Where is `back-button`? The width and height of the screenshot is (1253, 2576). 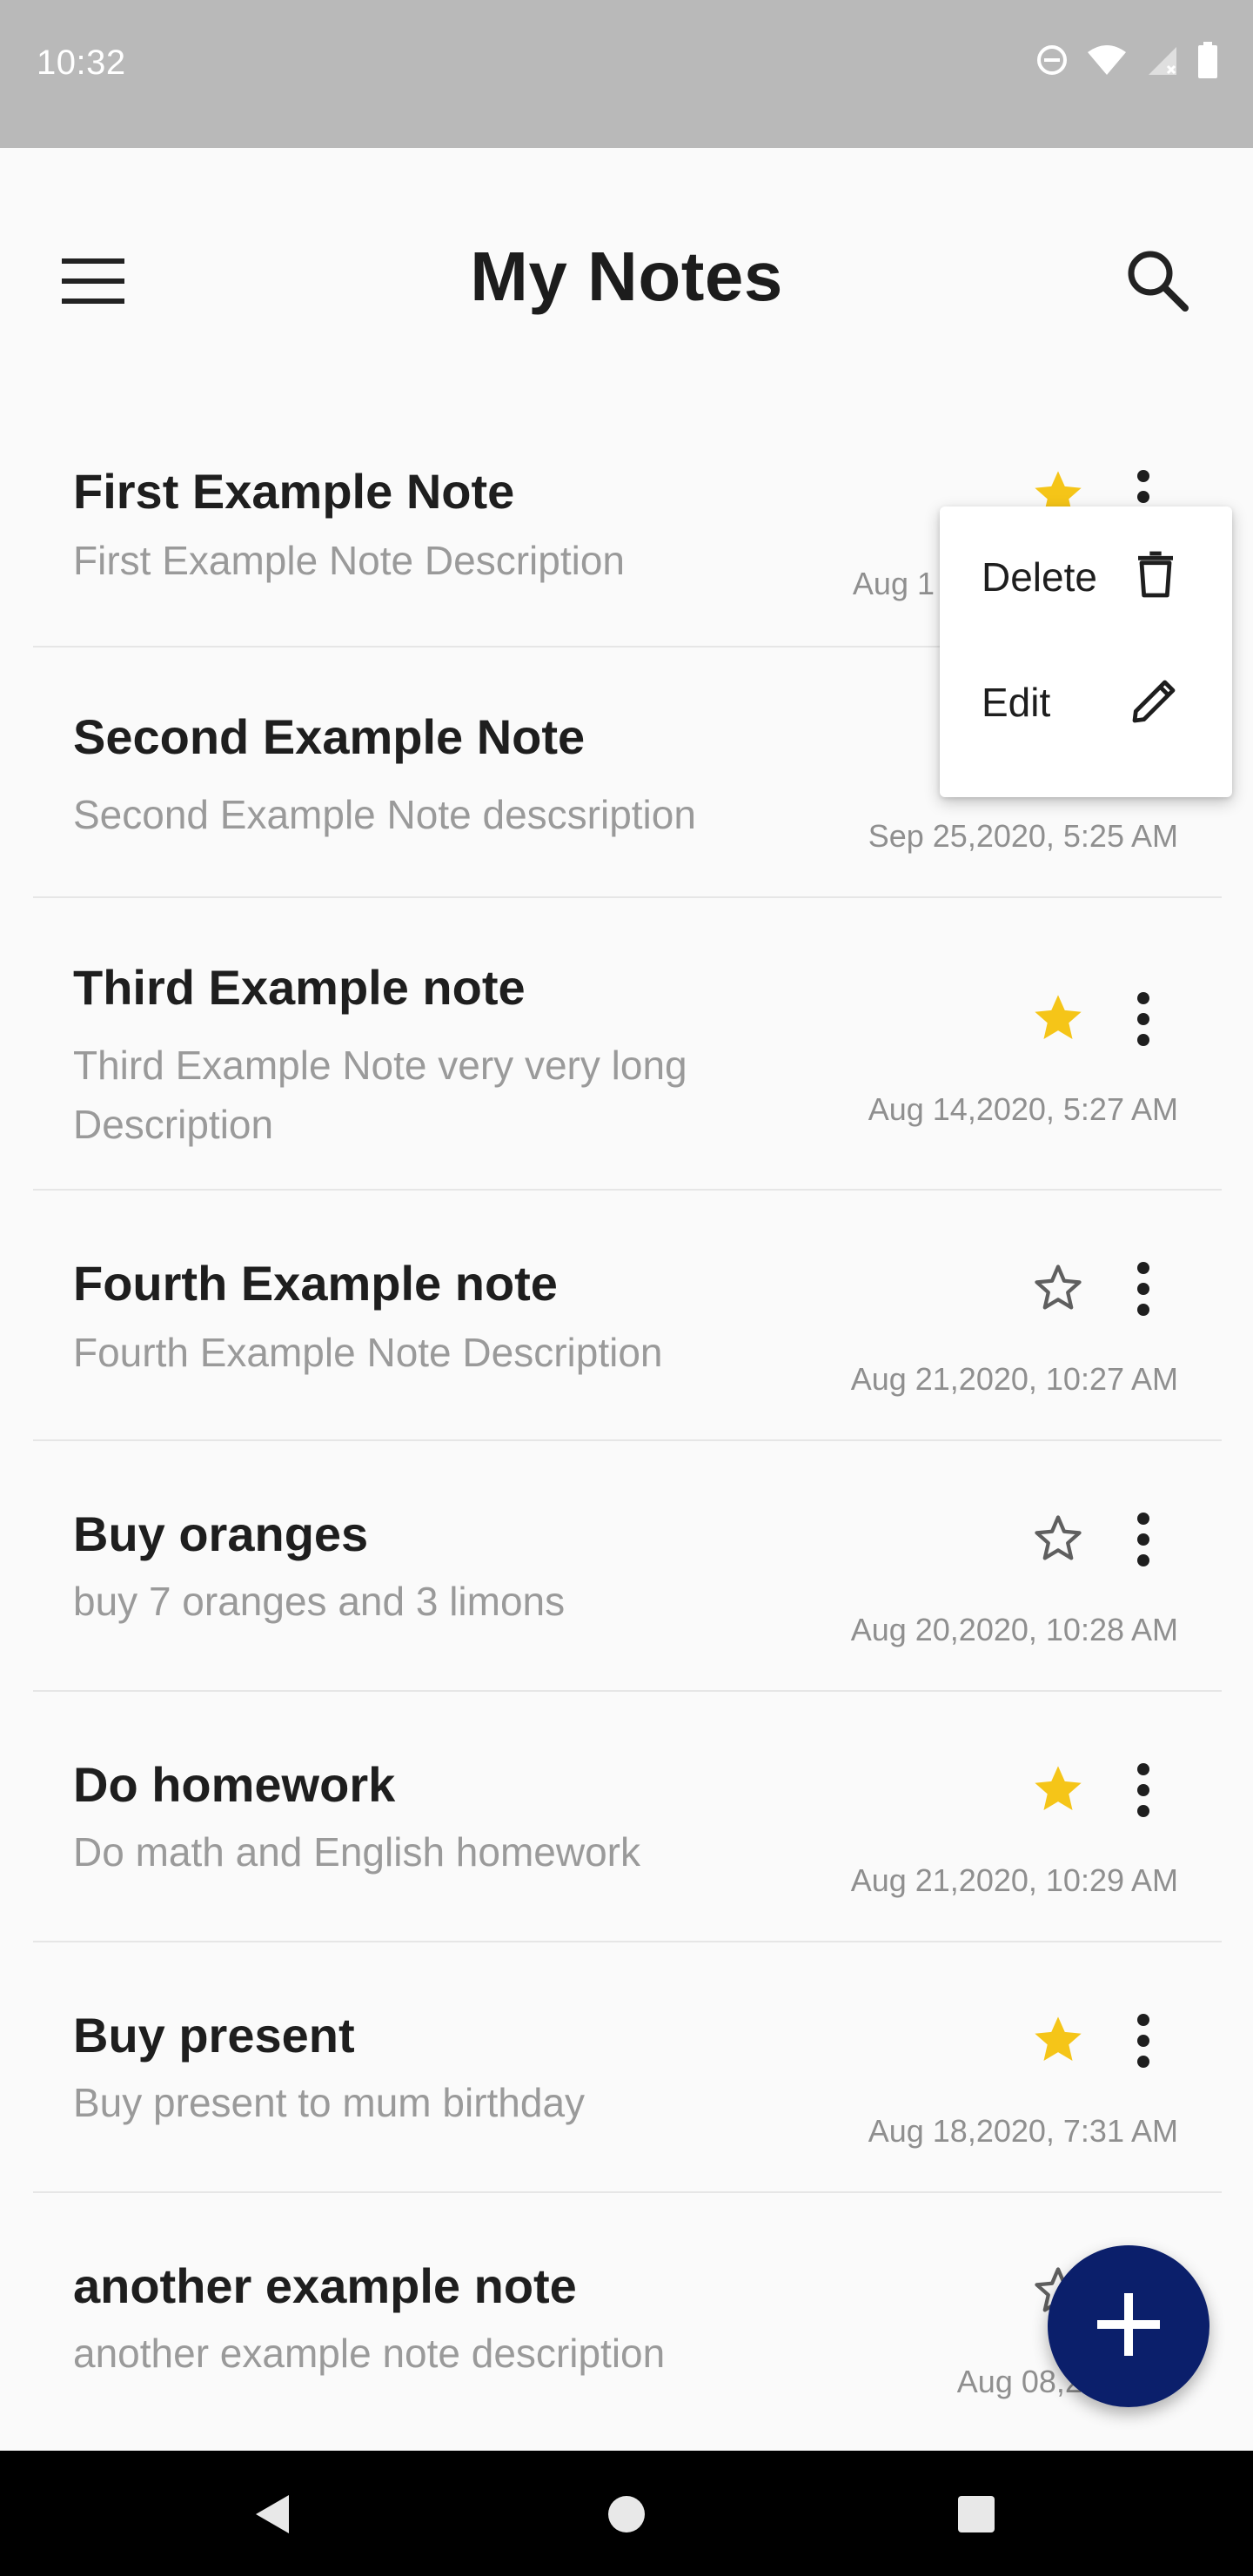
back-button is located at coordinates (272, 2516).